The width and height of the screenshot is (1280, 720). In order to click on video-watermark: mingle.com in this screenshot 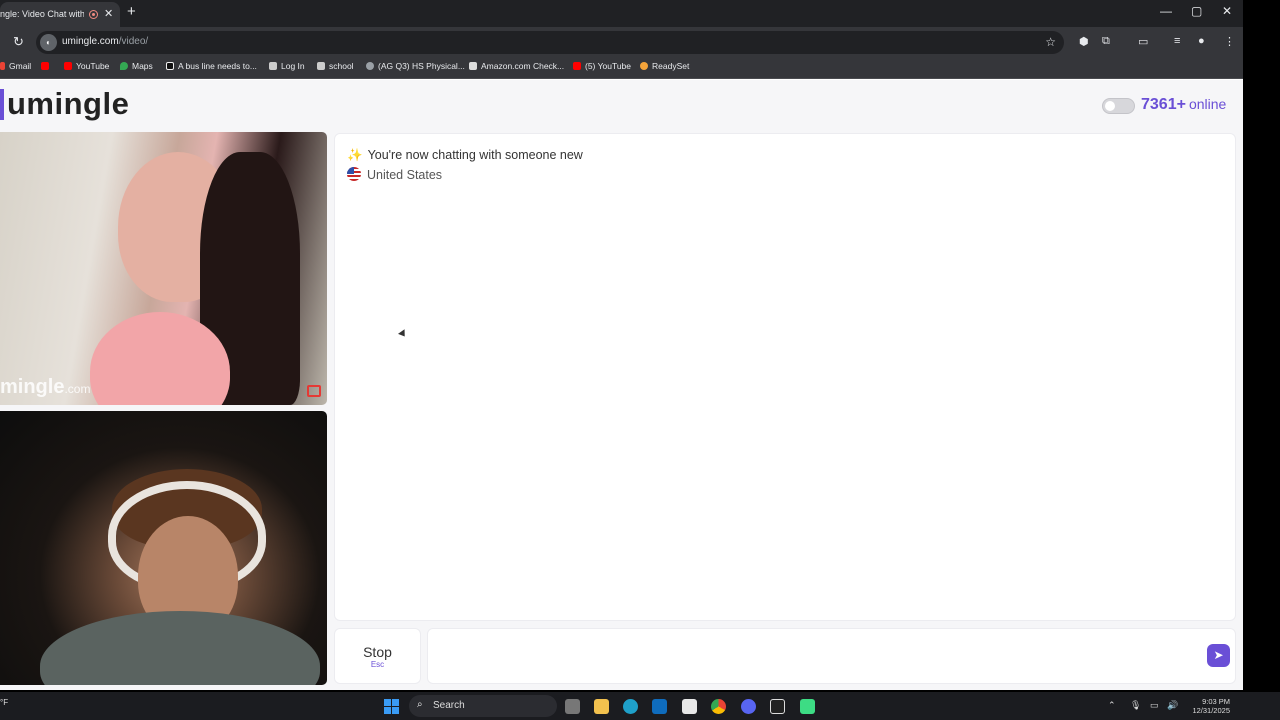, I will do `click(45, 387)`.